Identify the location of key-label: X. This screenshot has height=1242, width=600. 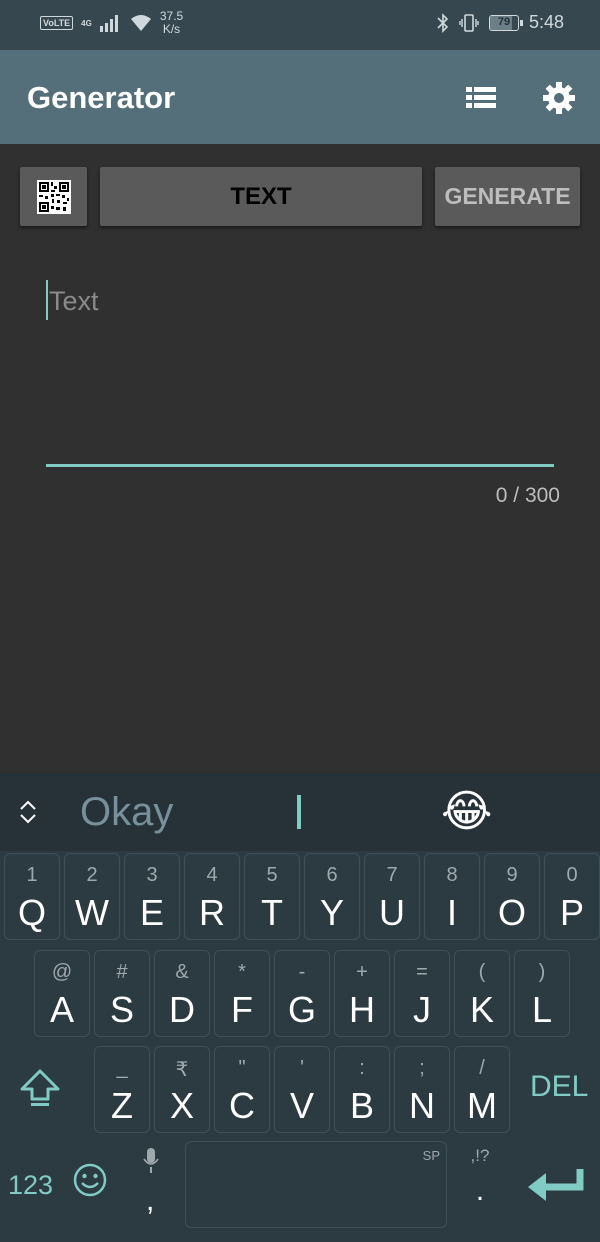
(181, 1105).